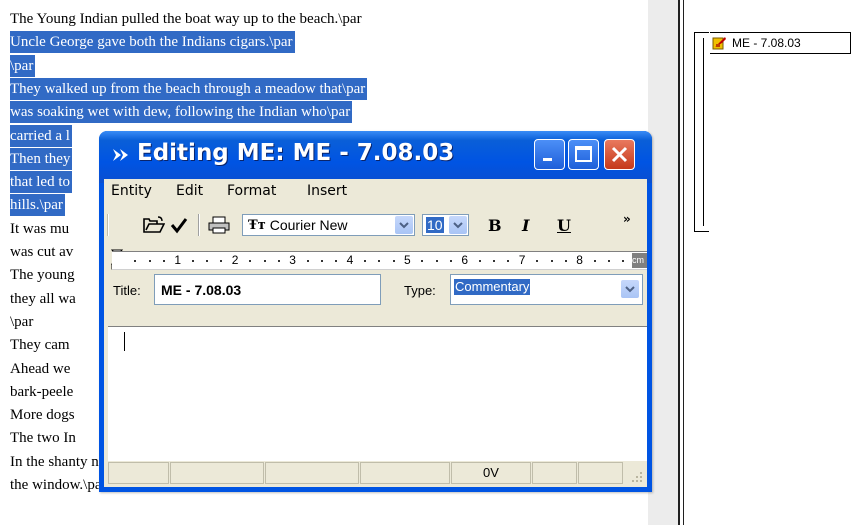 The image size is (856, 525). What do you see at coordinates (379, 260) in the screenshot?
I see `ruler: 123456789 cm` at bounding box center [379, 260].